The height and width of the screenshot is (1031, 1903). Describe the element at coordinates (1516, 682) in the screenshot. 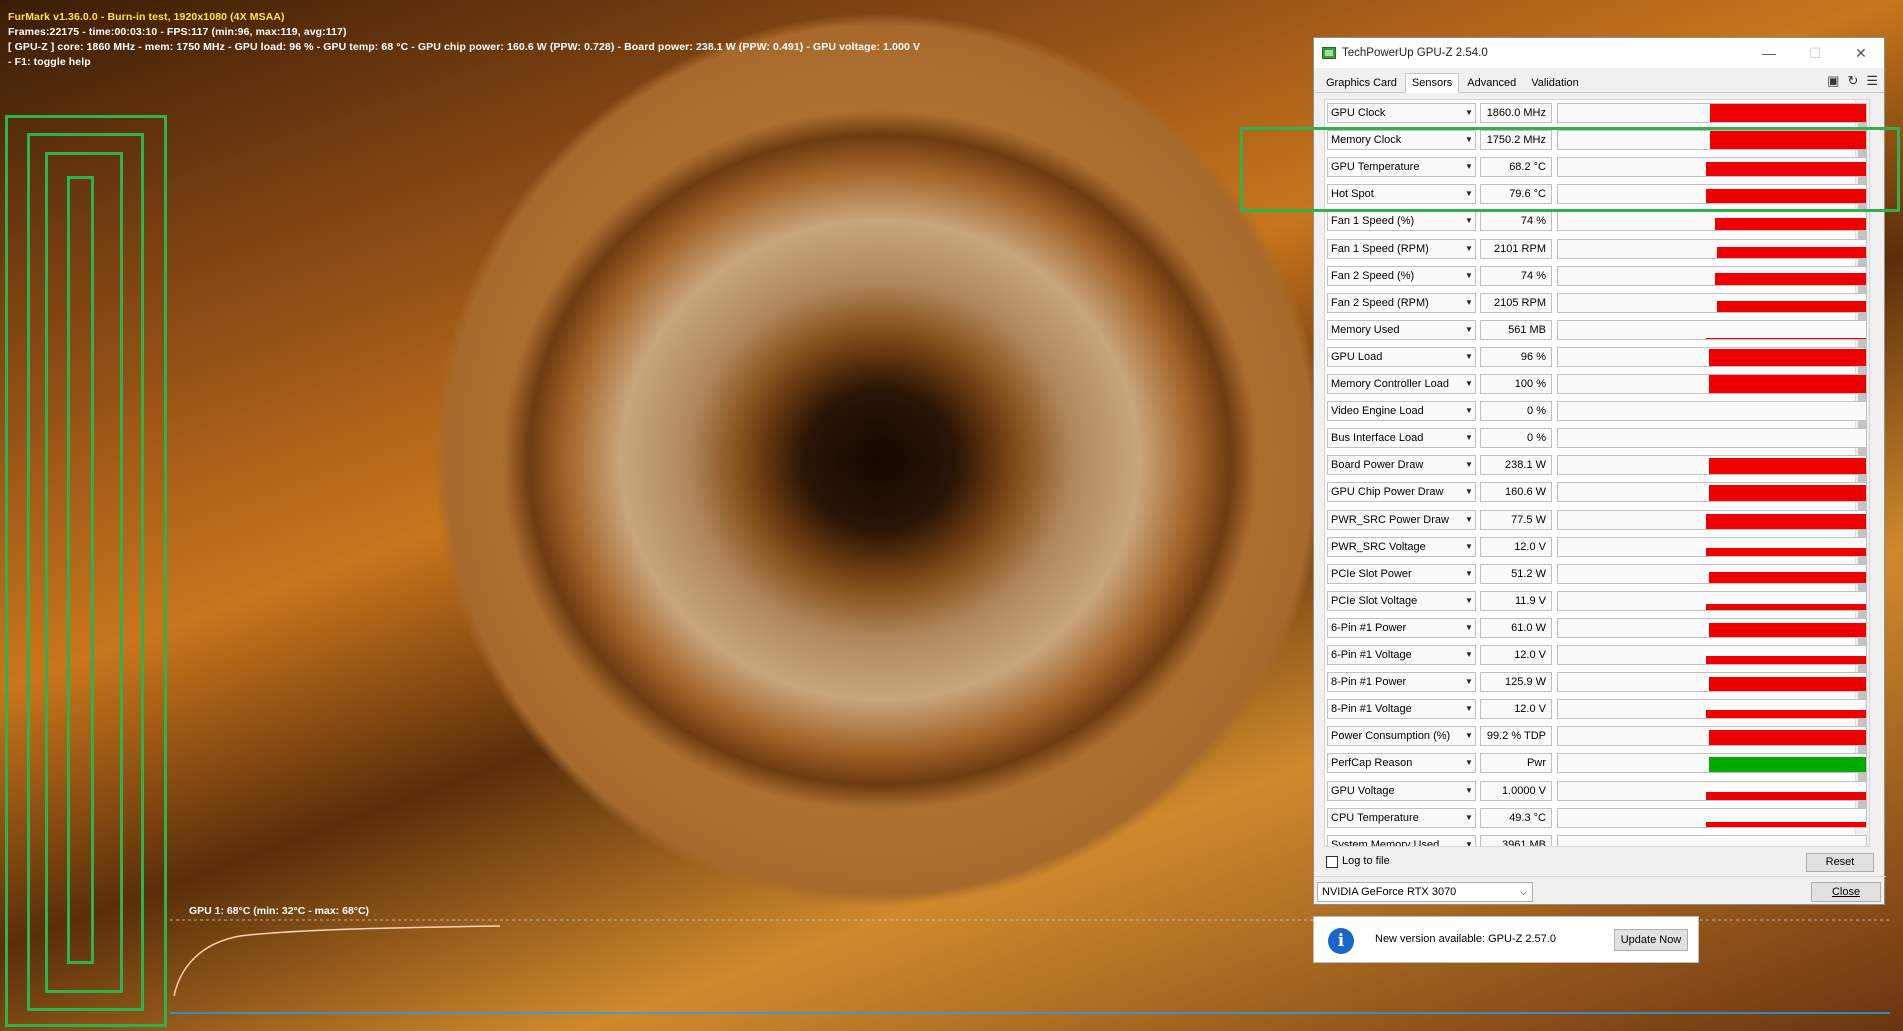

I see `sensor-value: 125.9 W` at that location.